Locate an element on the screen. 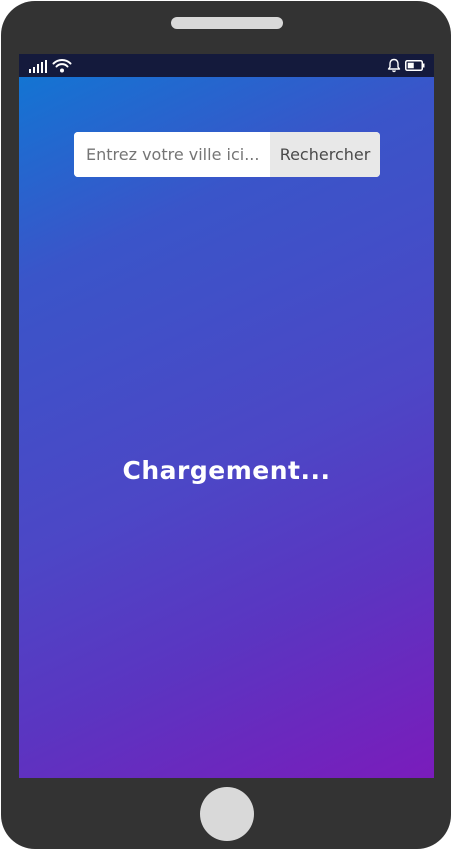 This screenshot has width=452, height=854. battery-icon is located at coordinates (415, 65).